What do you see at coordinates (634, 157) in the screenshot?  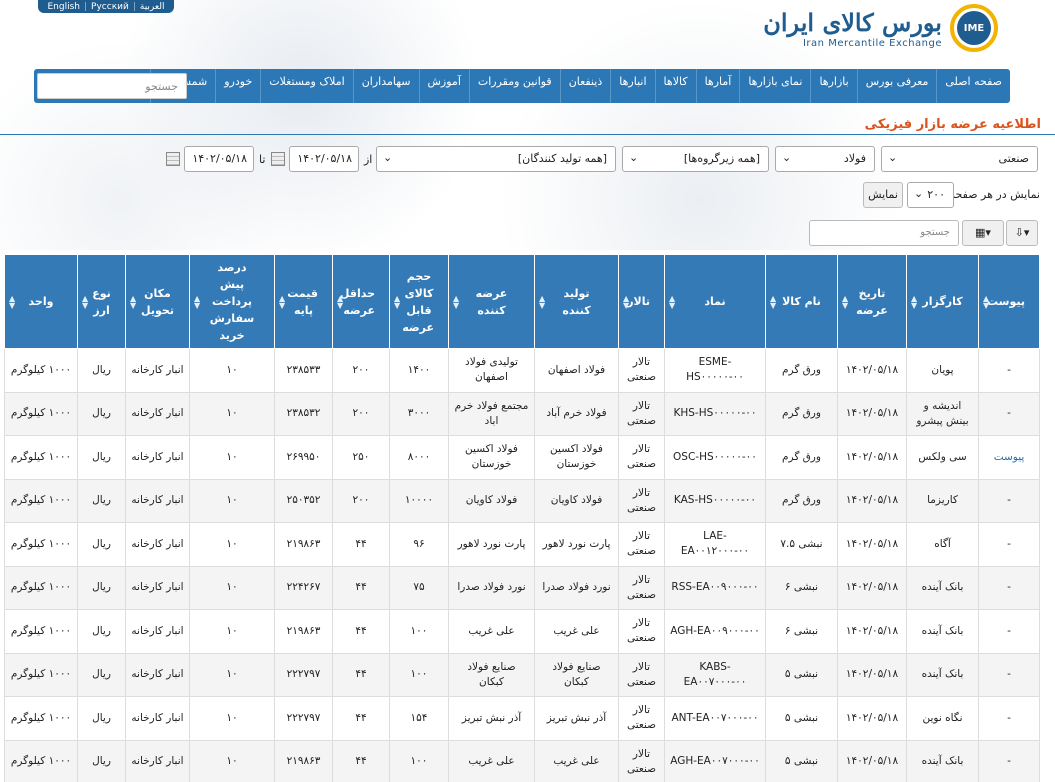 I see `chevron-down-icon: ⌄` at bounding box center [634, 157].